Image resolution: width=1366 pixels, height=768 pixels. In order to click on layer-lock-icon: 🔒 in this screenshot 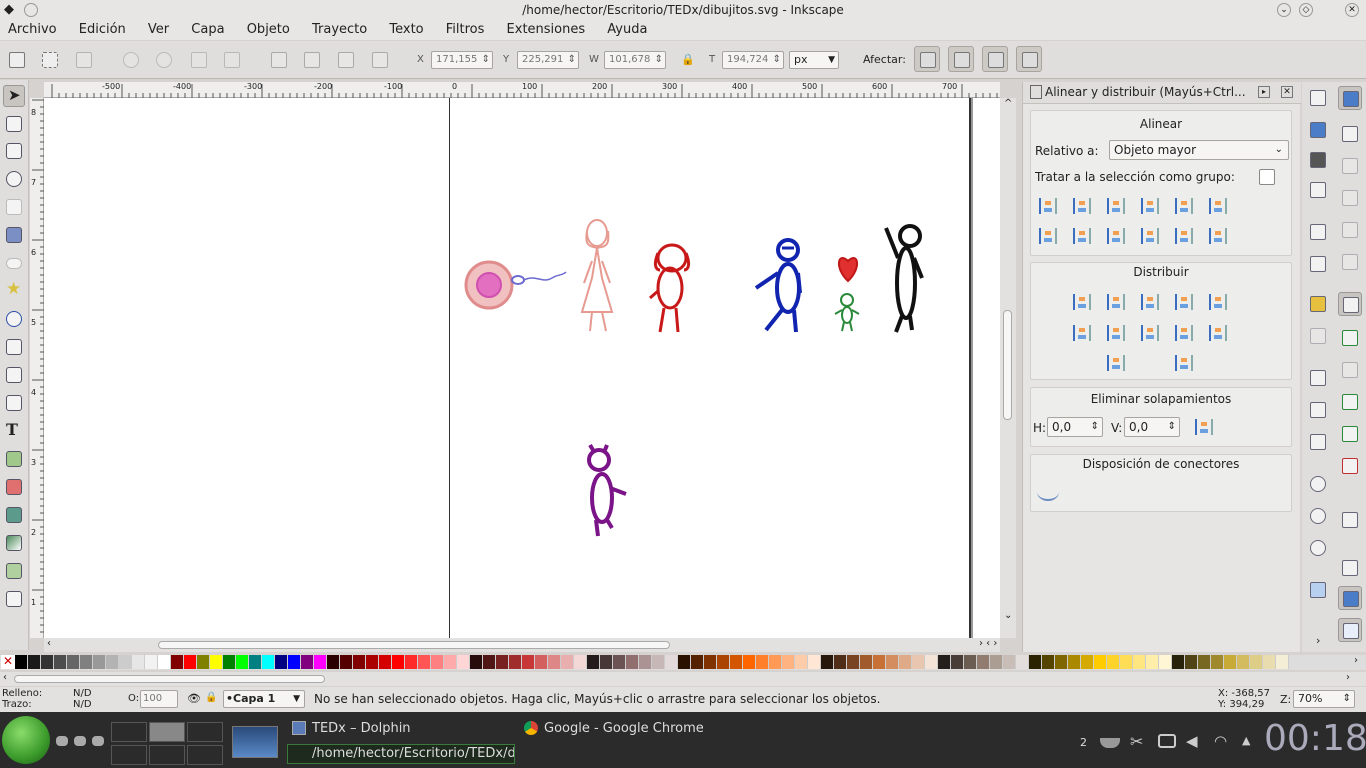, I will do `click(211, 697)`.